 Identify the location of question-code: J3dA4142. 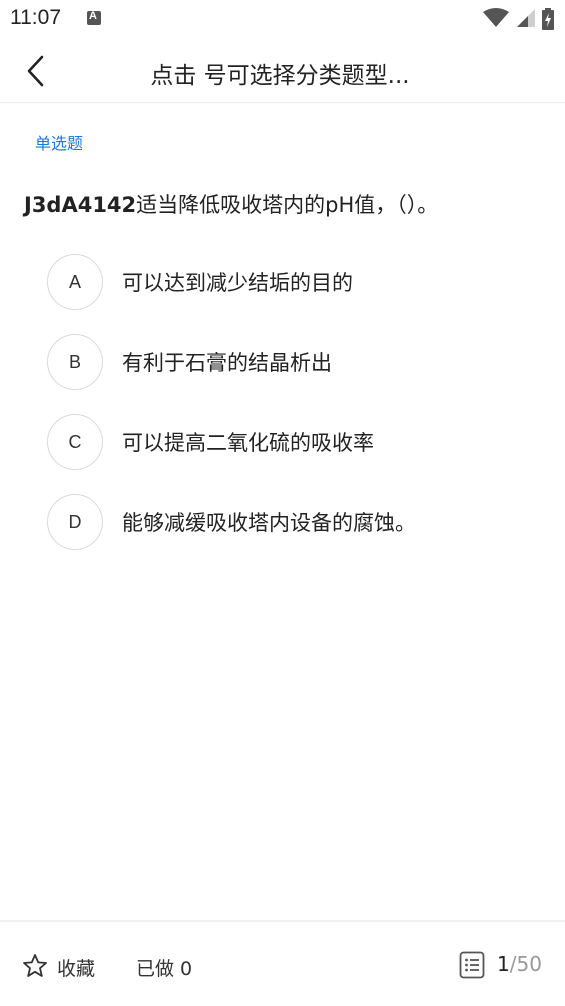
(80, 205).